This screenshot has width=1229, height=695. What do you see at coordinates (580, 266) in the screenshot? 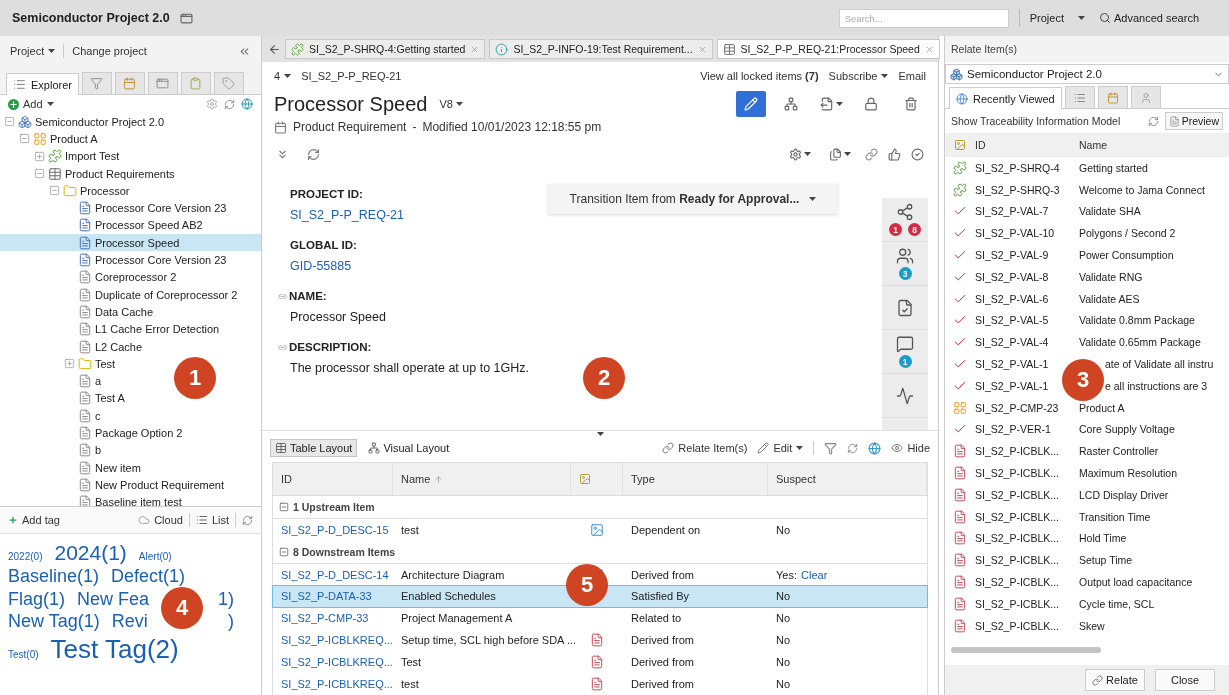
I see `field-link: GID-55885` at bounding box center [580, 266].